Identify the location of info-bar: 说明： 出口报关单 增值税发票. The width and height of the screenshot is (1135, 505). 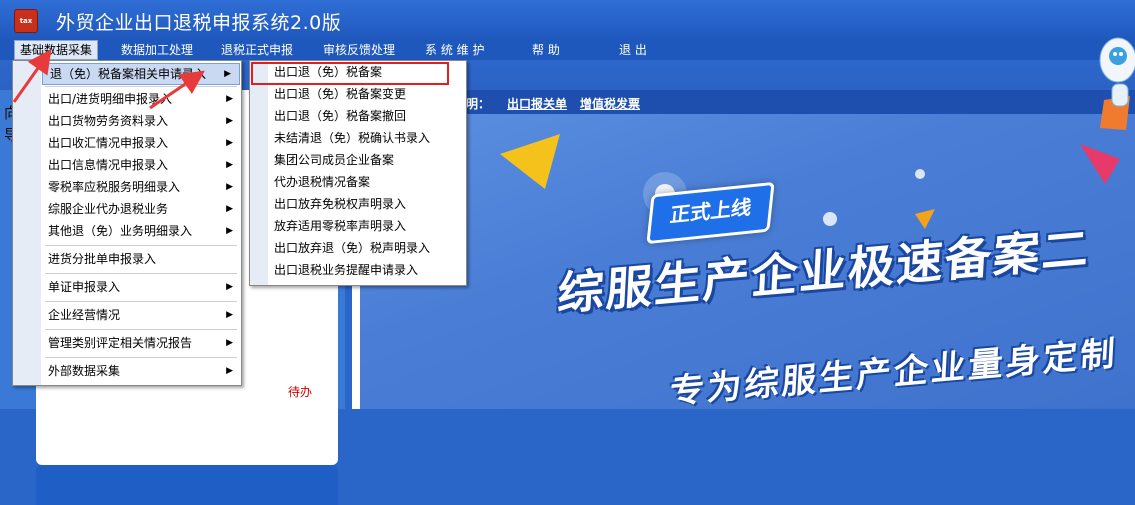
(743, 102).